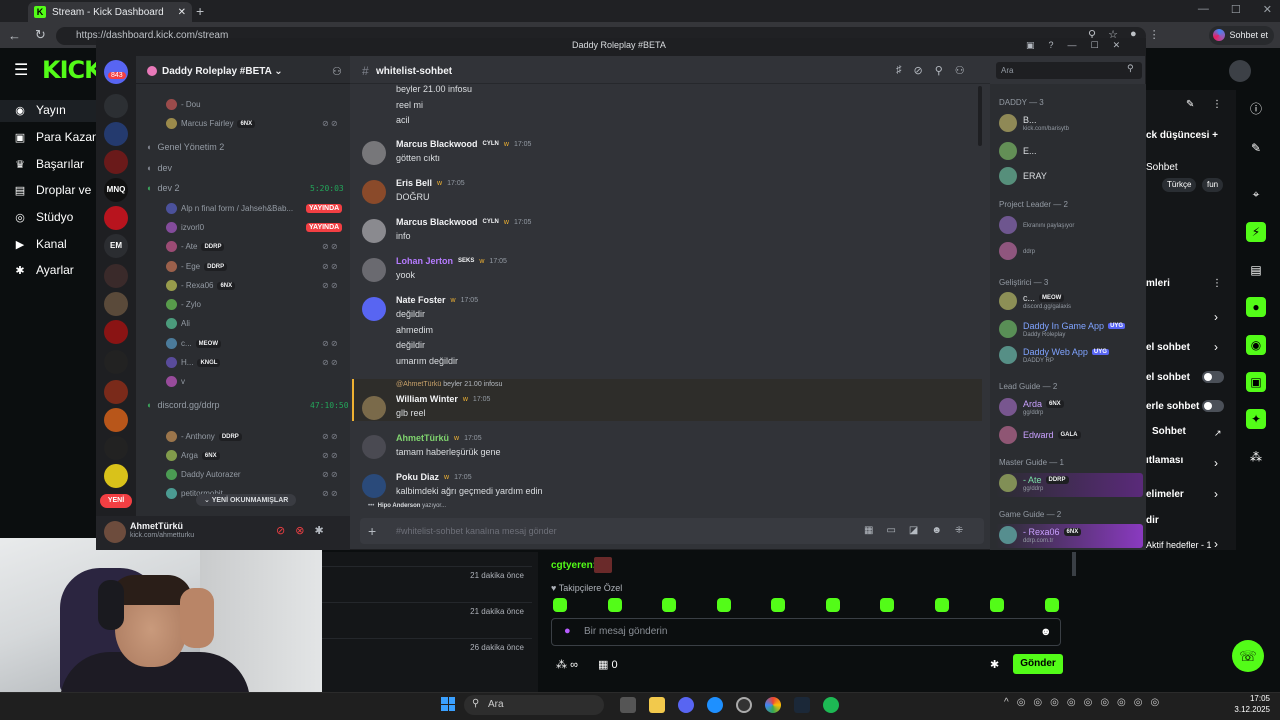 The image size is (1280, 720). I want to click on voice-user: c... MEOW, so click(194, 343).